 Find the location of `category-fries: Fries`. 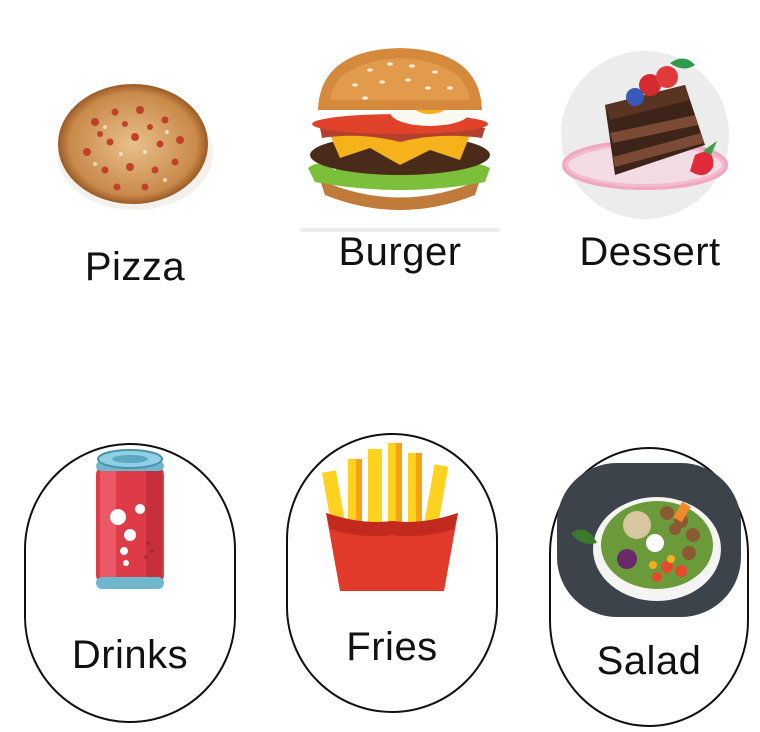

category-fries: Fries is located at coordinates (392, 573).